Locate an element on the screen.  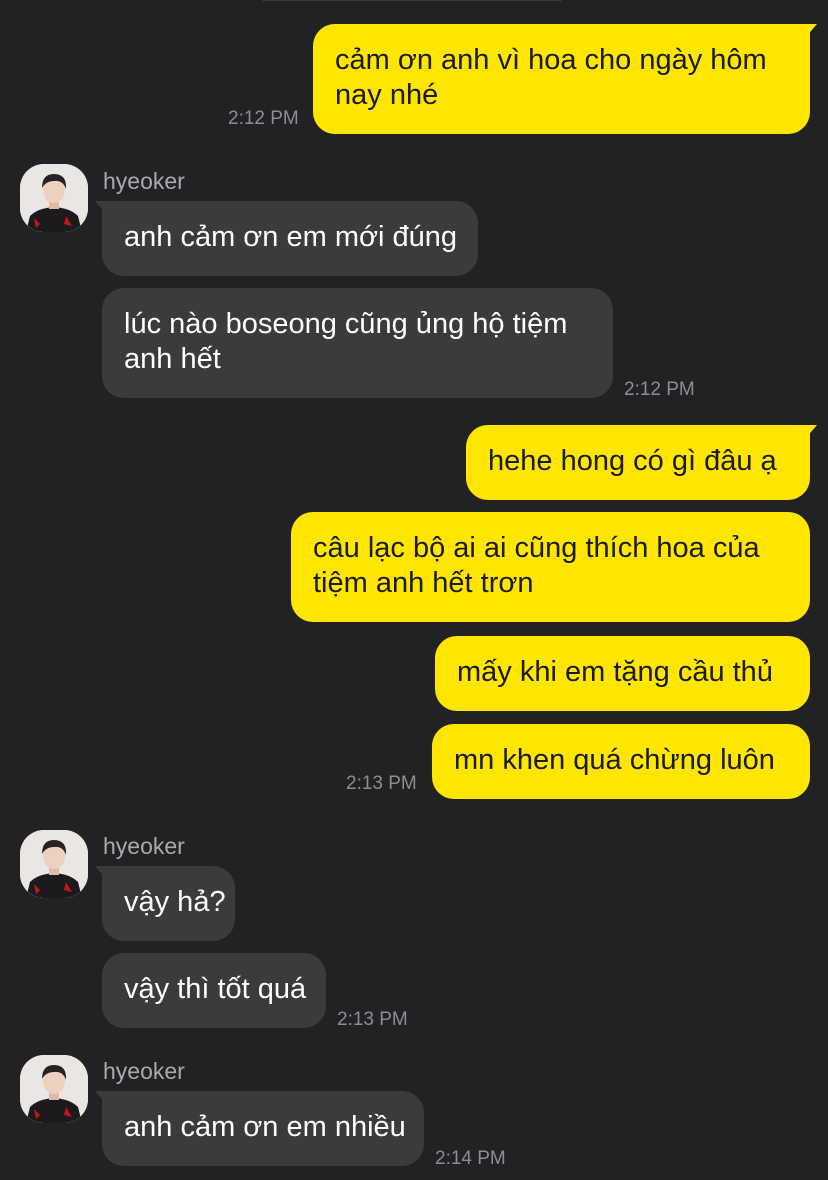
message-text-line: vậy thì tốt quá is located at coordinates (215, 989).